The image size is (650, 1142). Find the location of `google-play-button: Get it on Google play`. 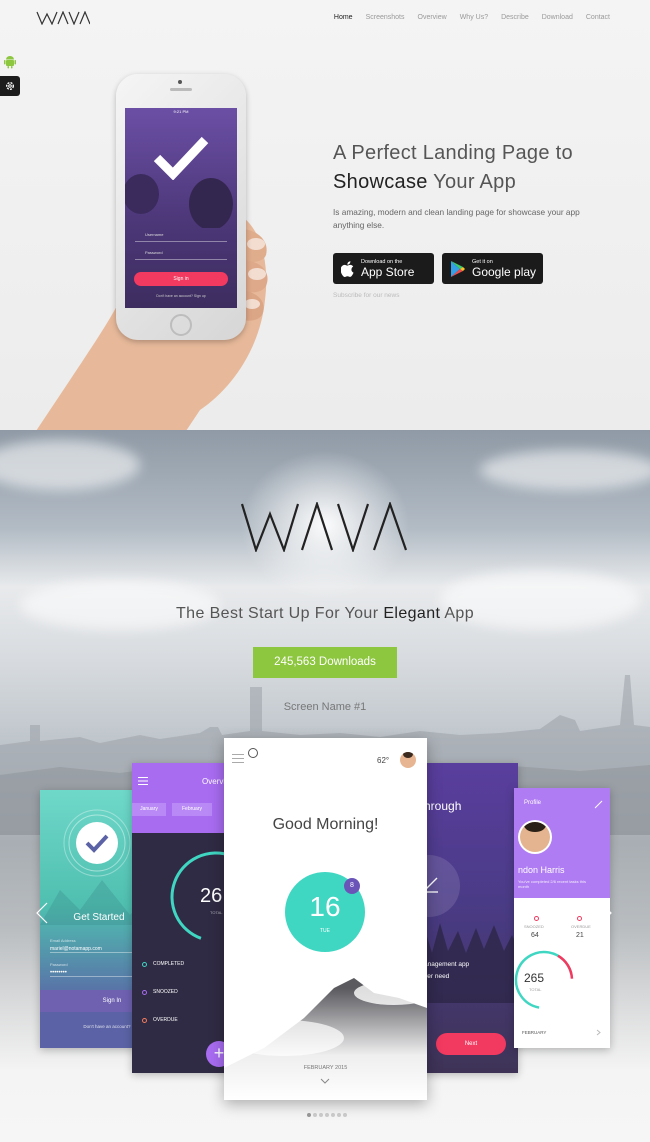

google-play-button: Get it on Google play is located at coordinates (492, 268).